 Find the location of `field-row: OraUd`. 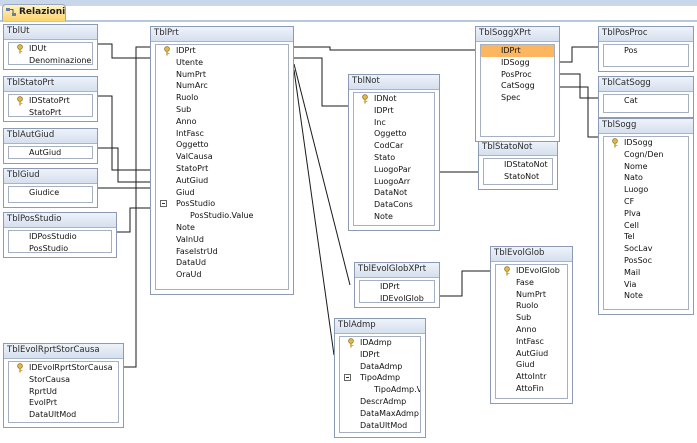

field-row: OraUd is located at coordinates (222, 275).